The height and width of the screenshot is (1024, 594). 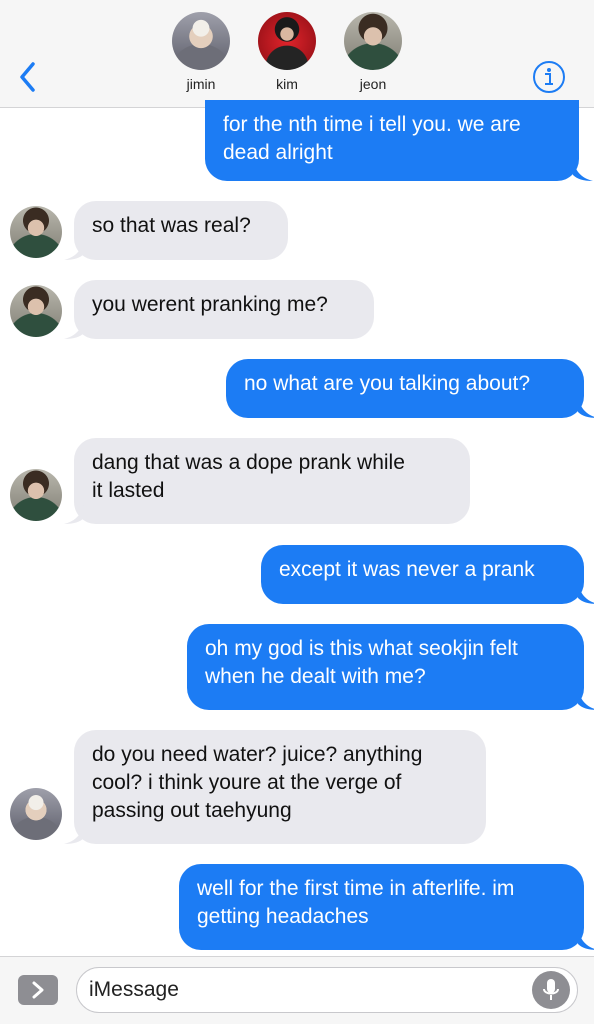 What do you see at coordinates (278, 152) in the screenshot?
I see `message-line: dead alright` at bounding box center [278, 152].